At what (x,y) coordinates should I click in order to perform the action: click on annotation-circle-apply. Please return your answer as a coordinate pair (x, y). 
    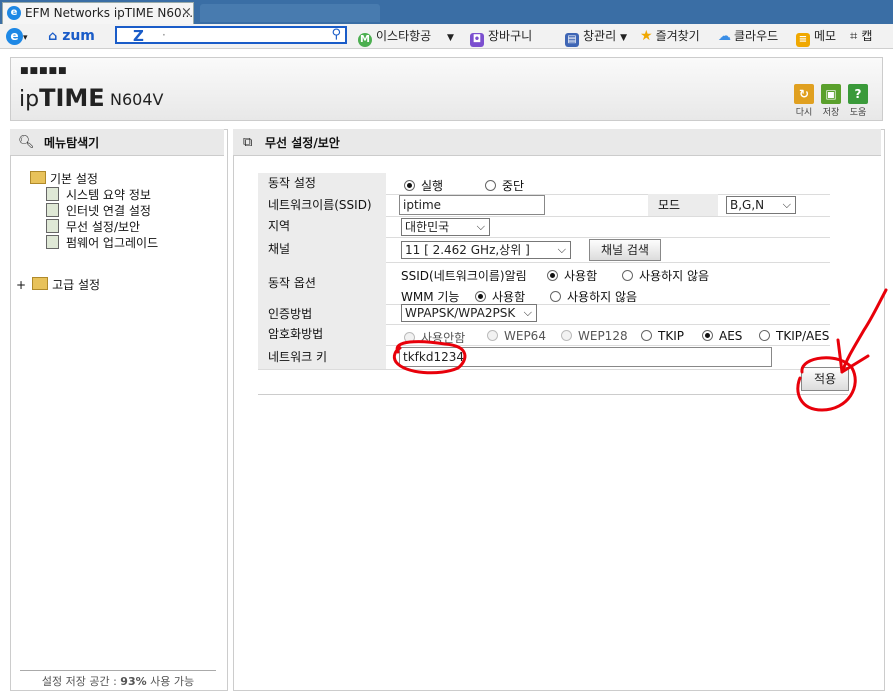
    Looking at the image, I should click on (826, 384).